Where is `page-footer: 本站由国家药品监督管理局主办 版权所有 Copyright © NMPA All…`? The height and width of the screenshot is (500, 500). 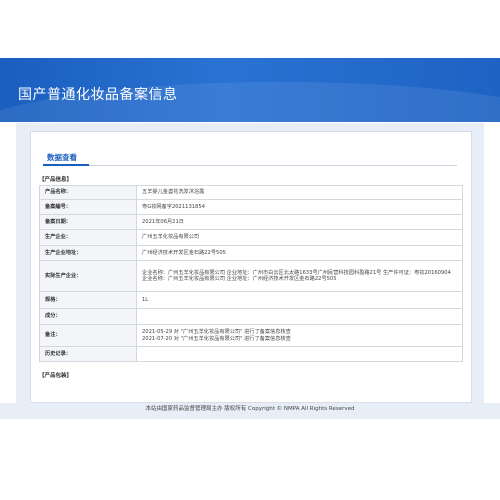
page-footer: 本站由国家药品监督管理局主办 版权所有 Copyright © NMPA All… is located at coordinates (250, 411).